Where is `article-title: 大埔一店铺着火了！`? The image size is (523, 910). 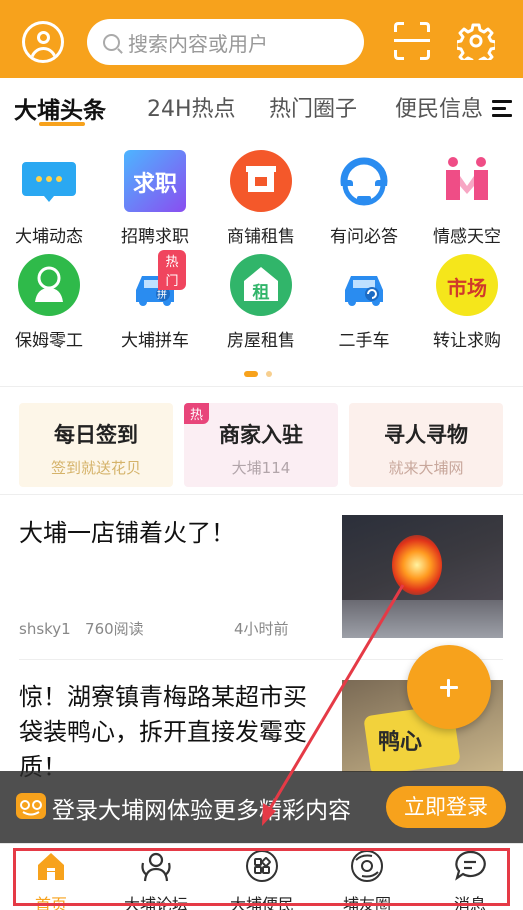
article-title: 大埔一店铺着火了！ is located at coordinates (127, 533).